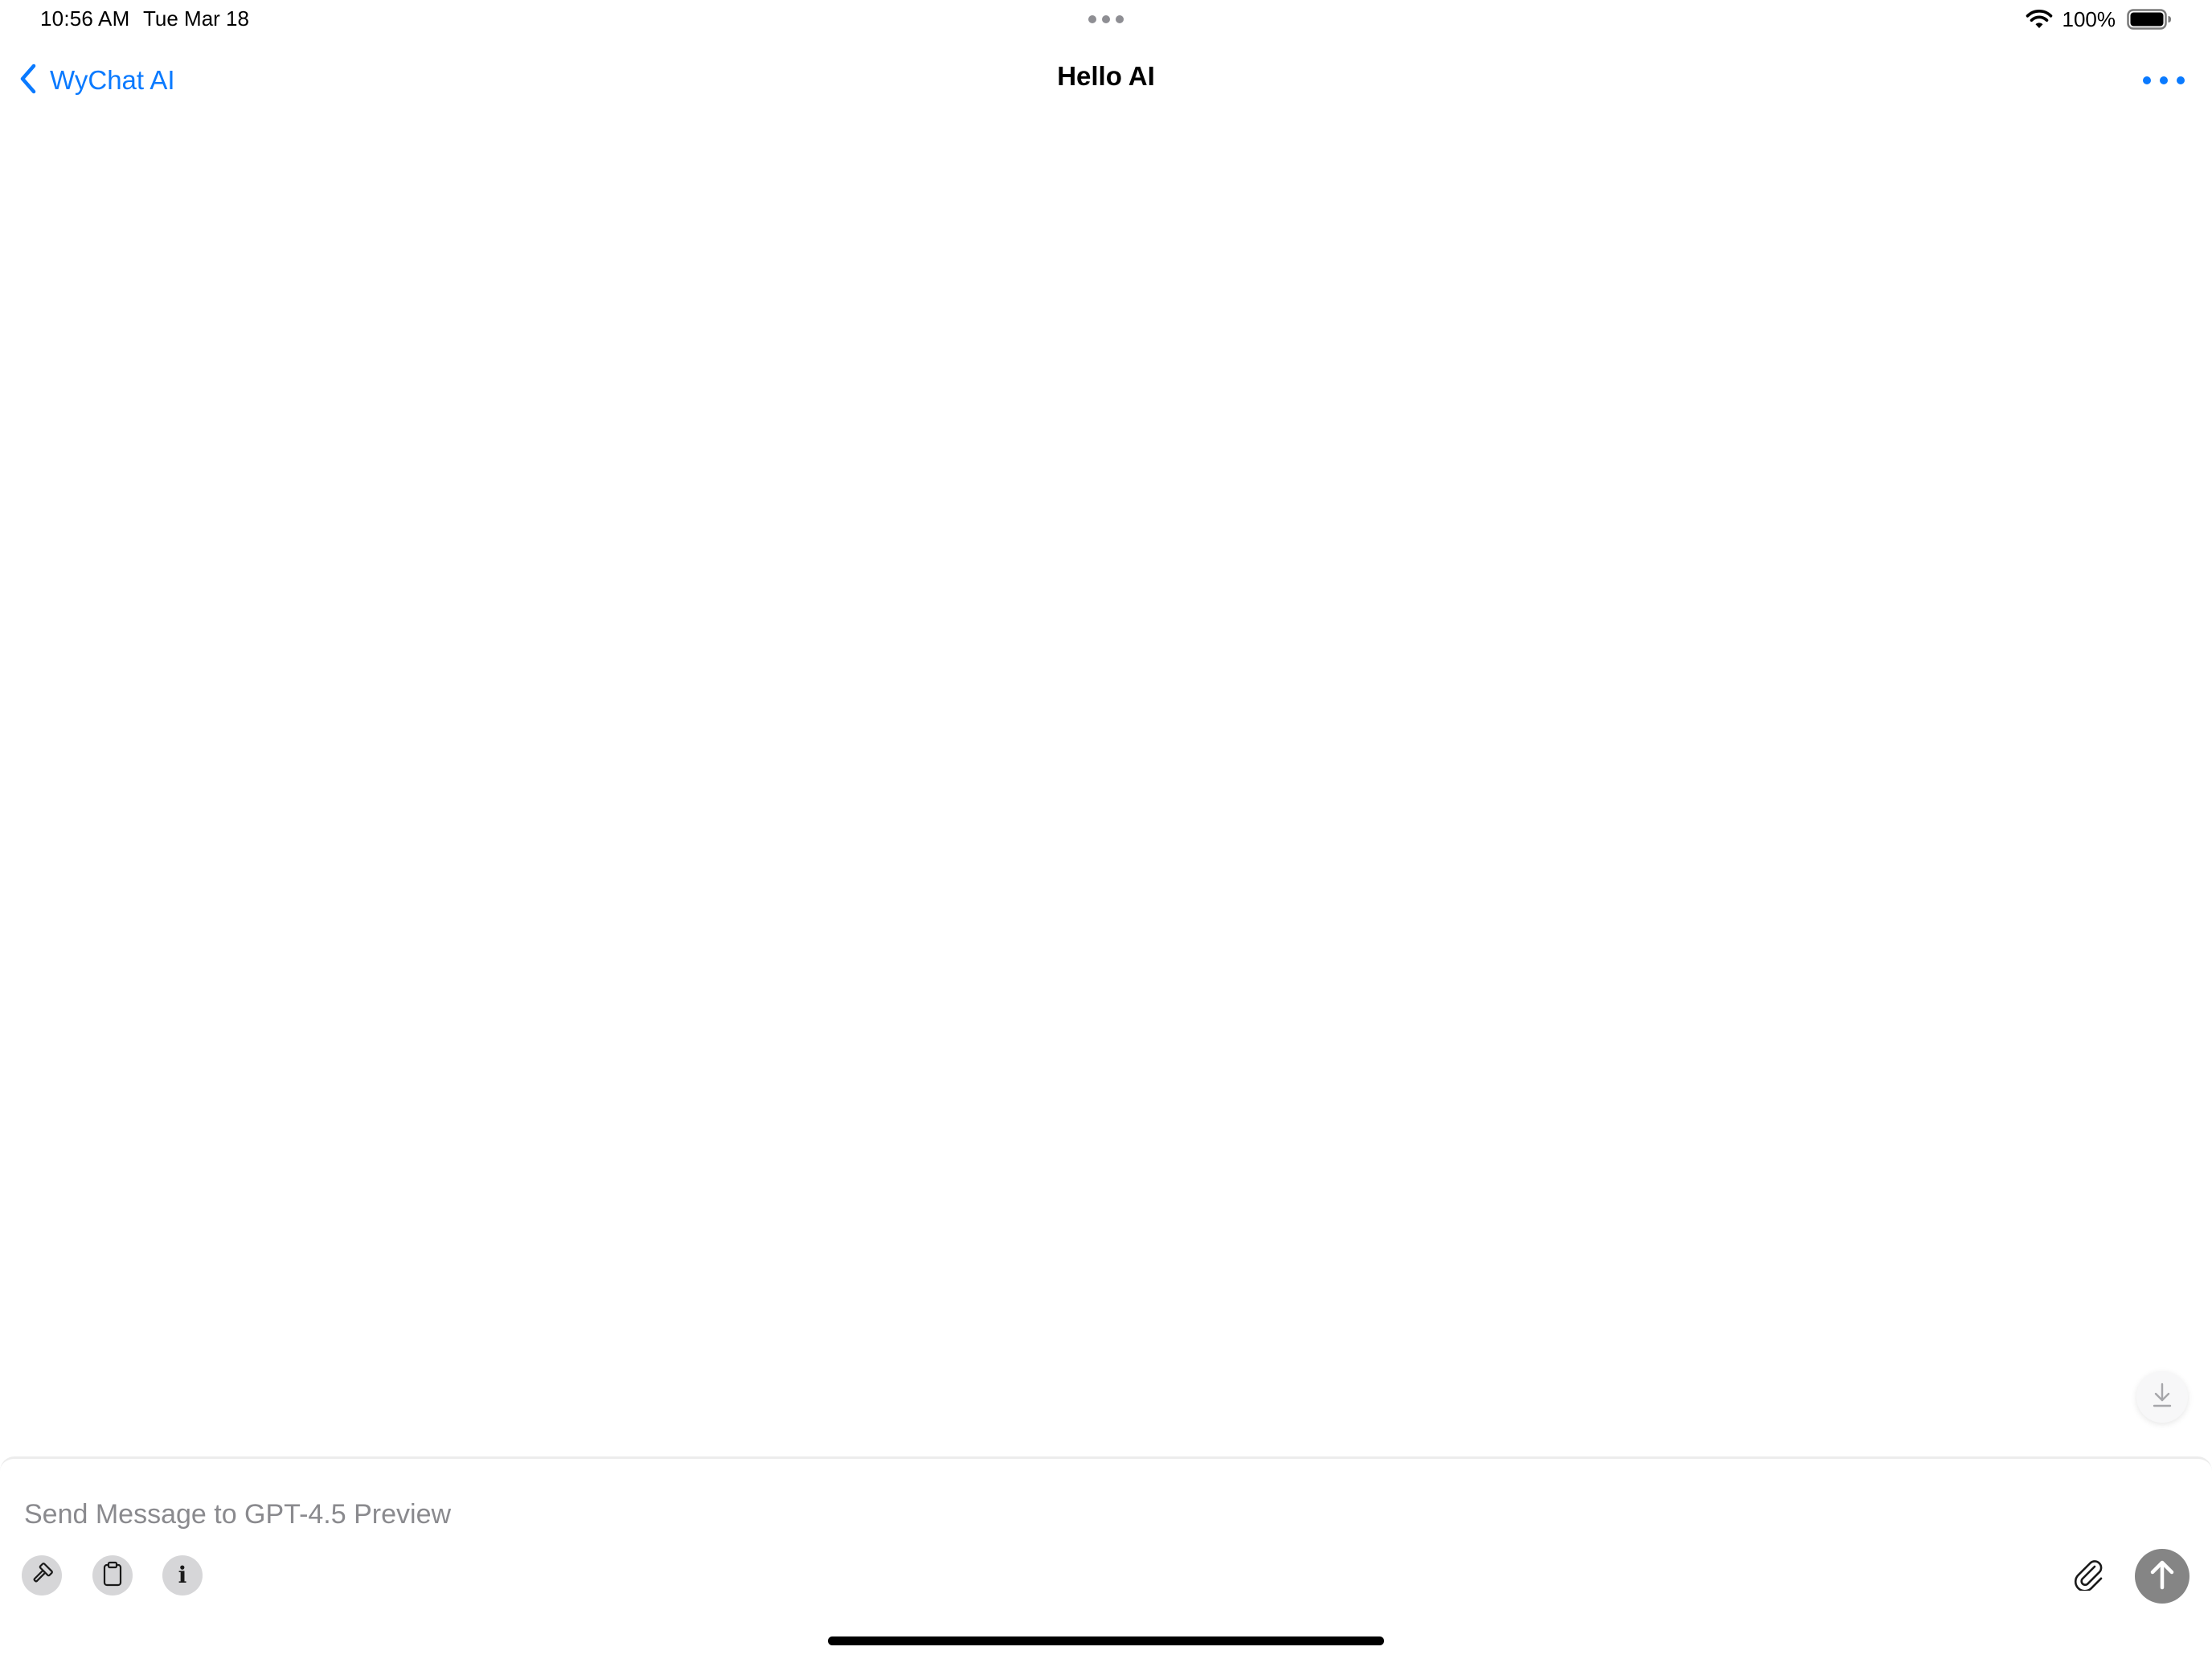  Describe the element at coordinates (85, 18) in the screenshot. I see `status-time: 10:56 AM` at that location.